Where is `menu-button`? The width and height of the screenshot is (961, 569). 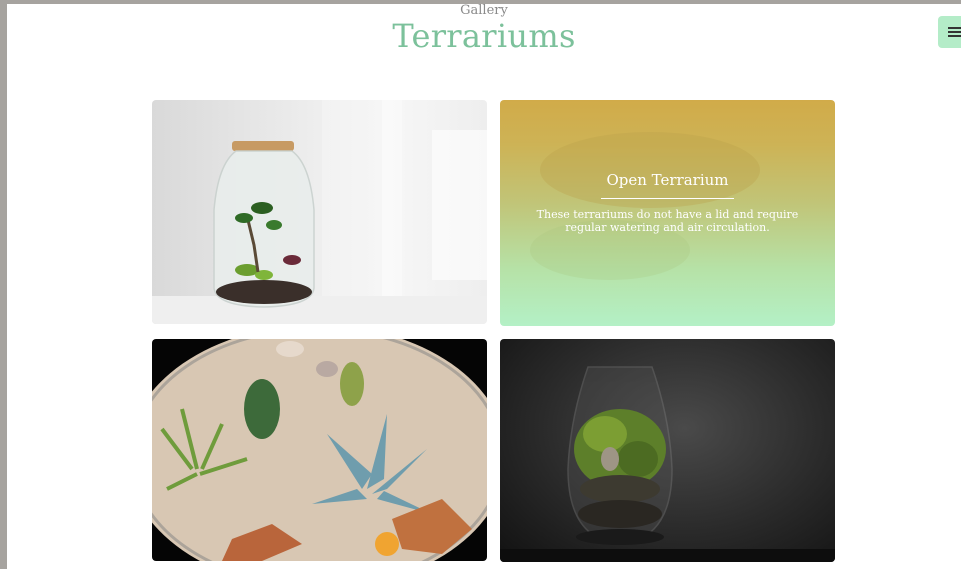
menu-button is located at coordinates (949, 32).